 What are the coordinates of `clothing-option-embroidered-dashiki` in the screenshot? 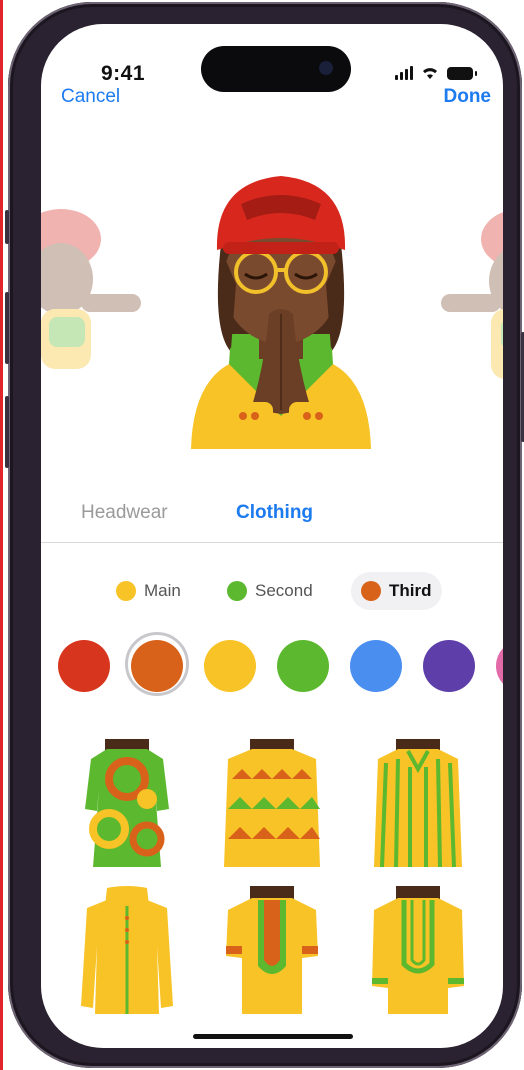 It's located at (272, 951).